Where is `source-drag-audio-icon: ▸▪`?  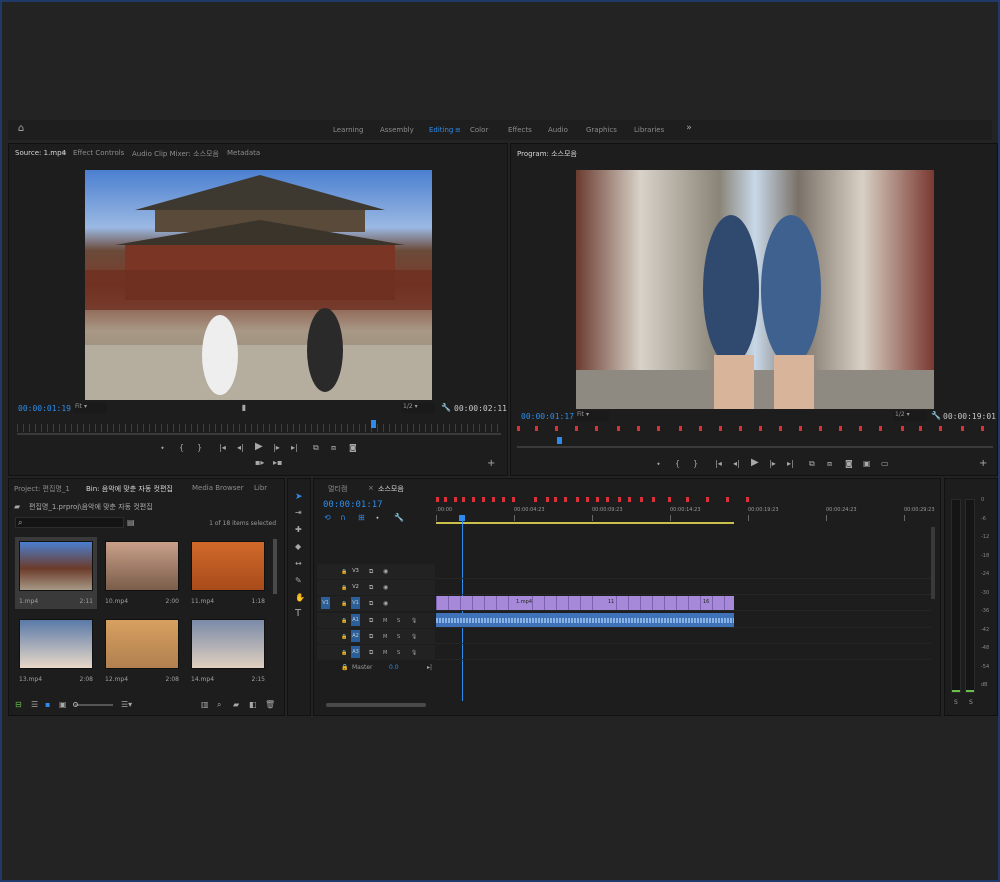
source-drag-audio-icon: ▸▪ is located at coordinates (277, 463).